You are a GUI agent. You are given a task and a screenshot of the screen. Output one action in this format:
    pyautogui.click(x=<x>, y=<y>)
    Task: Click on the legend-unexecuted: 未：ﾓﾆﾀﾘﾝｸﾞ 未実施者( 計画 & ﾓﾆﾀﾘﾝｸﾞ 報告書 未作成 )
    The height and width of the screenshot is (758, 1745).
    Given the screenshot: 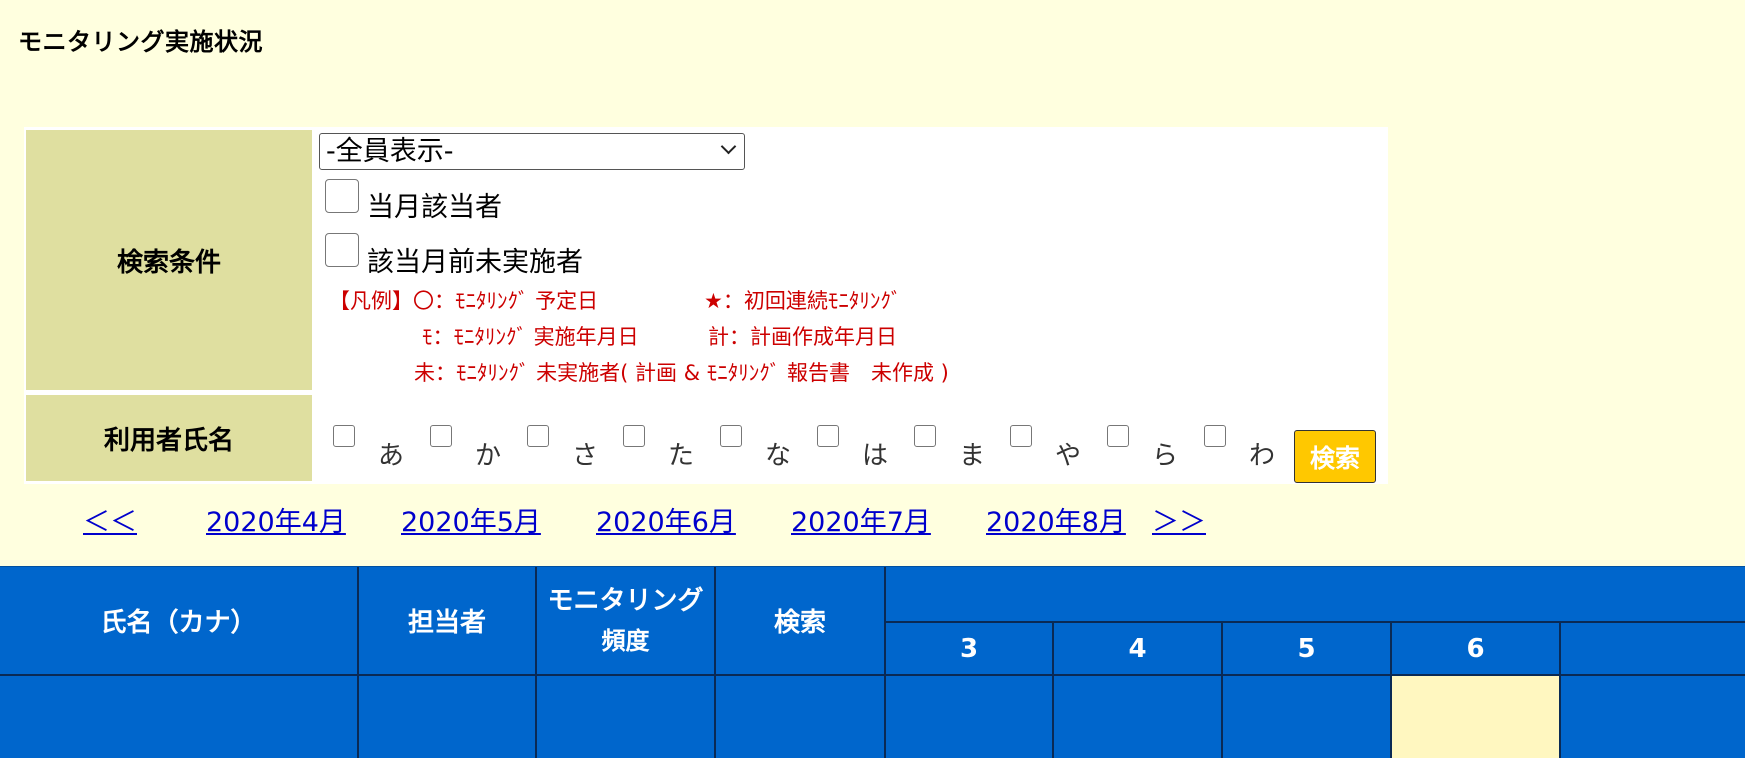 What is the action you would take?
    pyautogui.click(x=681, y=373)
    